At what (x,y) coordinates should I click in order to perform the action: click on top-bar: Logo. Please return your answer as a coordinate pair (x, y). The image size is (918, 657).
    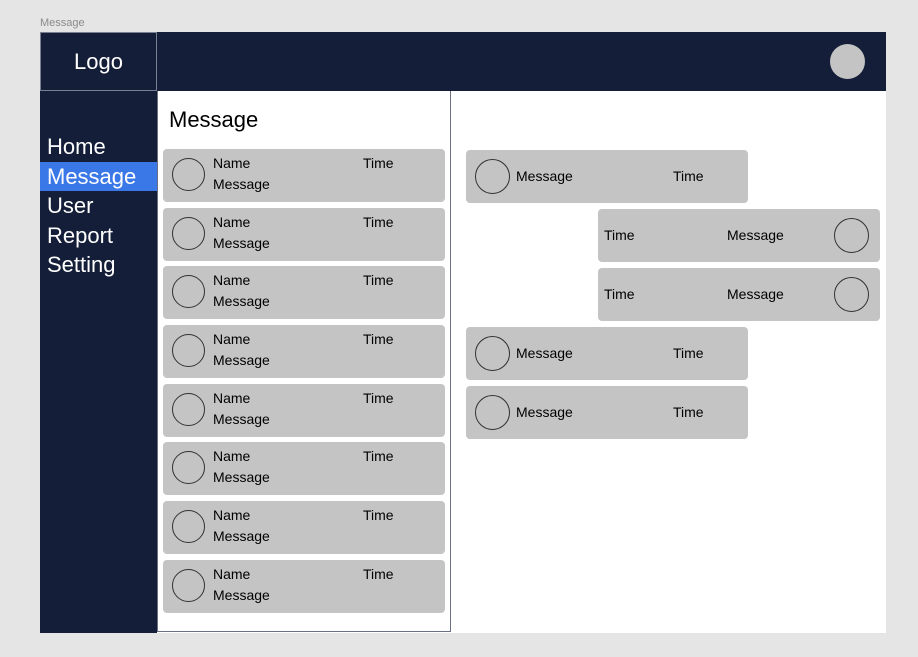
    Looking at the image, I should click on (463, 61).